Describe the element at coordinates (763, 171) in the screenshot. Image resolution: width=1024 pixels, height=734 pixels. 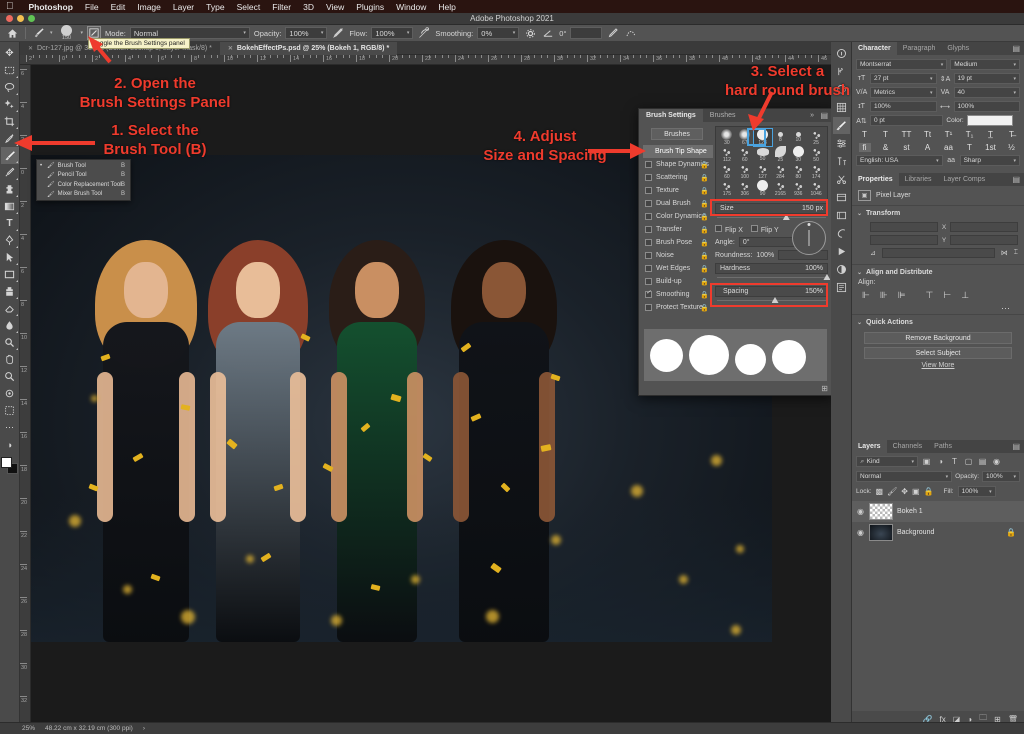
I see `brush-preset: 127` at that location.